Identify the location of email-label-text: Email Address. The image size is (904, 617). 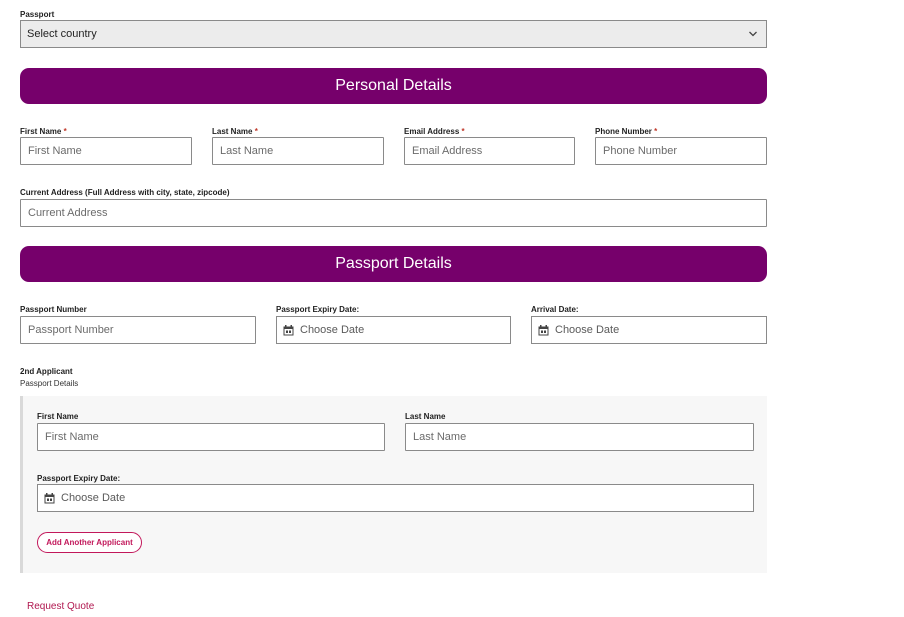
(432, 131).